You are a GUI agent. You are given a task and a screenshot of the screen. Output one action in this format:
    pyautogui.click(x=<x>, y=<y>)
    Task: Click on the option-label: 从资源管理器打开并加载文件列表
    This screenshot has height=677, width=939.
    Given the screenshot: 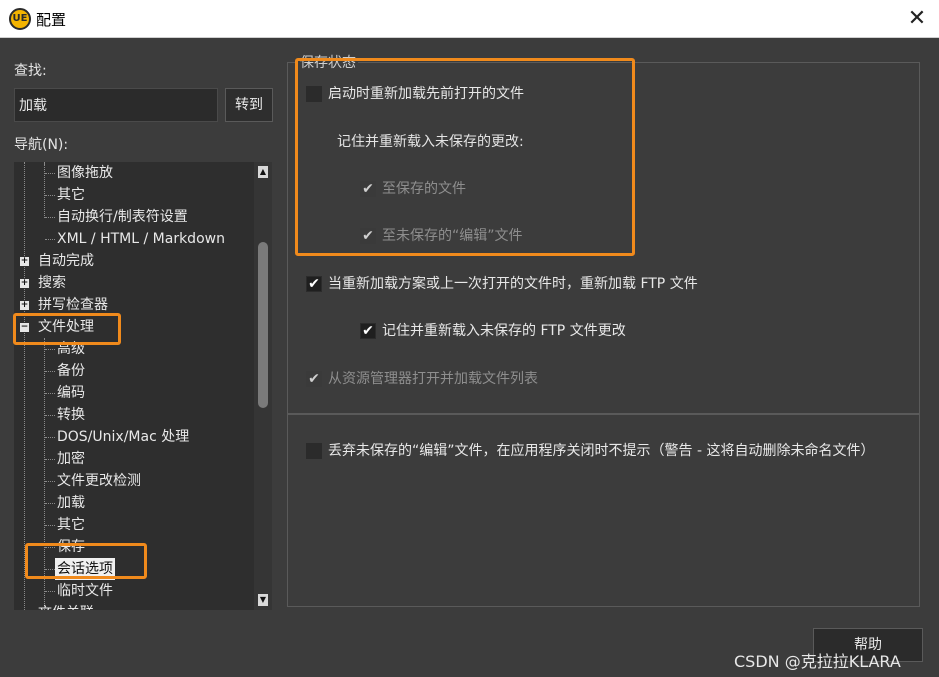 What is the action you would take?
    pyautogui.click(x=433, y=379)
    